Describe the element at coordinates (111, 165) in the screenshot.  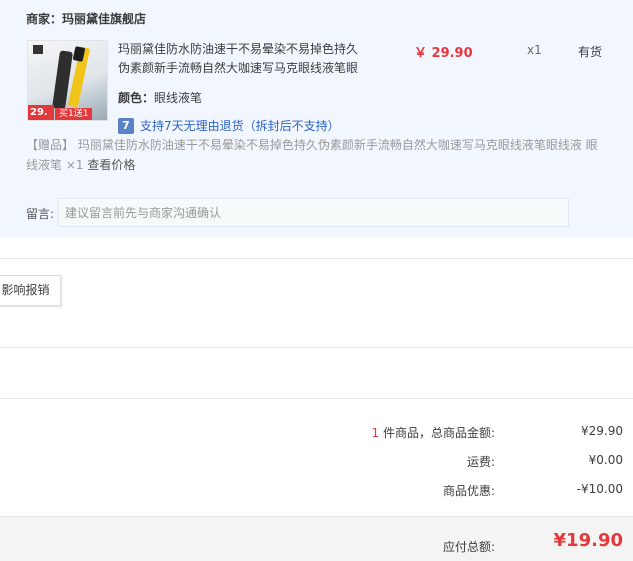
I see `view-price-link: 查看价格` at that location.